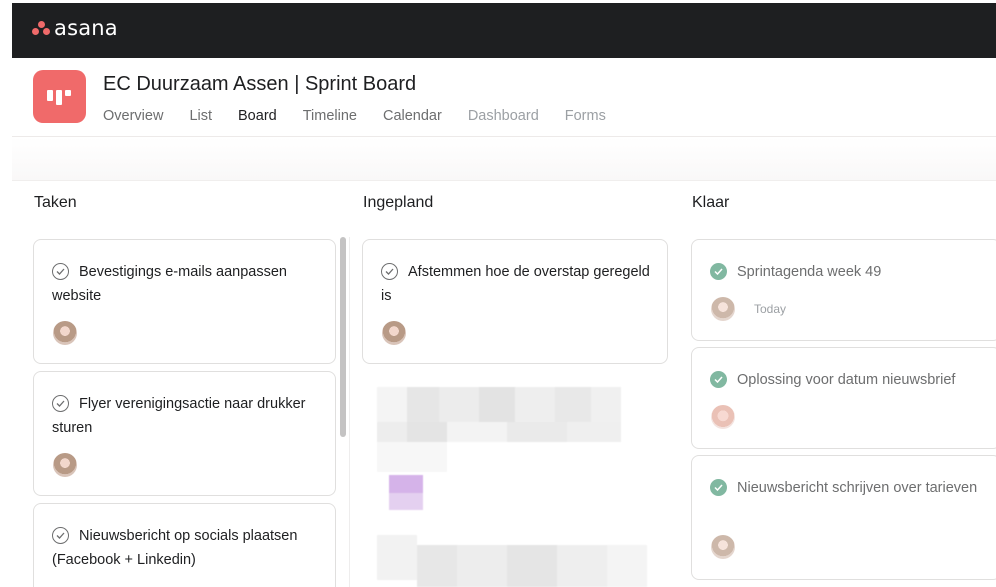 Image resolution: width=996 pixels, height=587 pixels. Describe the element at coordinates (343, 337) in the screenshot. I see `column-scrollbar-thumb` at that location.